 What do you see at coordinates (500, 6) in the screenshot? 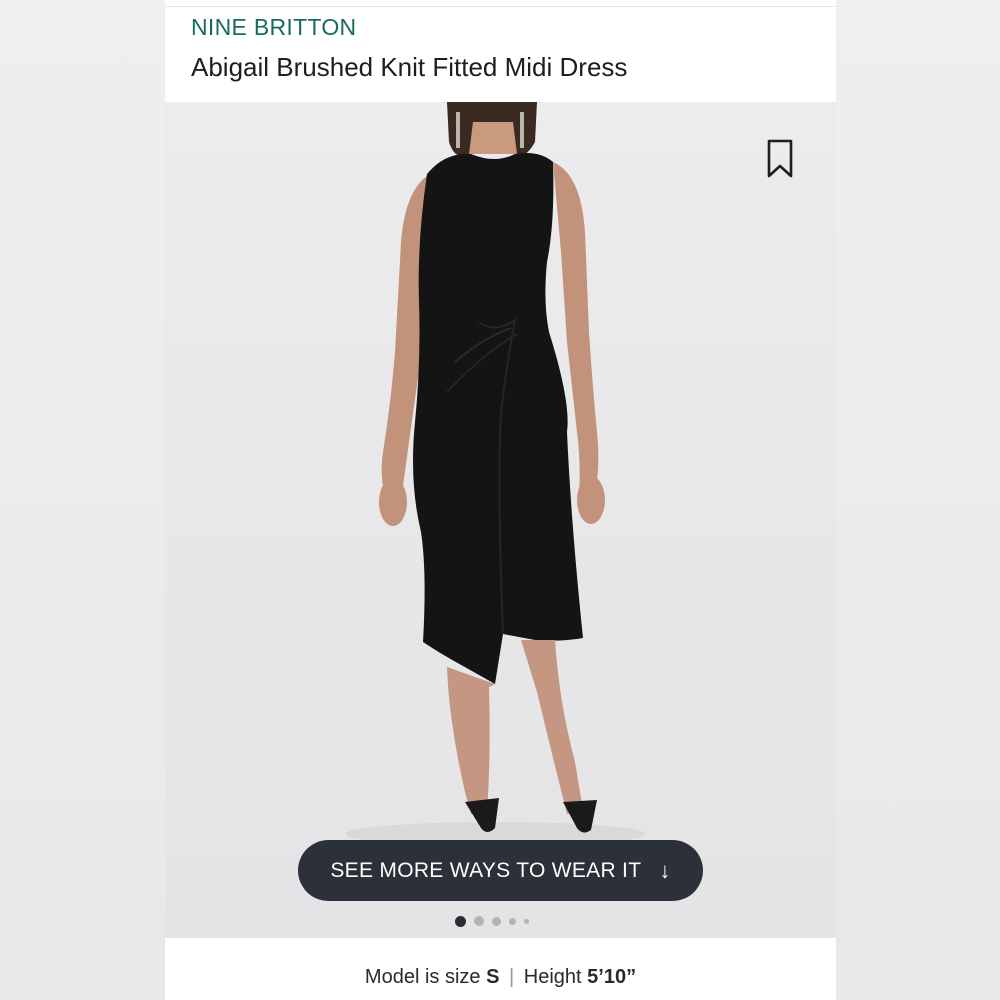
I see `divider` at bounding box center [500, 6].